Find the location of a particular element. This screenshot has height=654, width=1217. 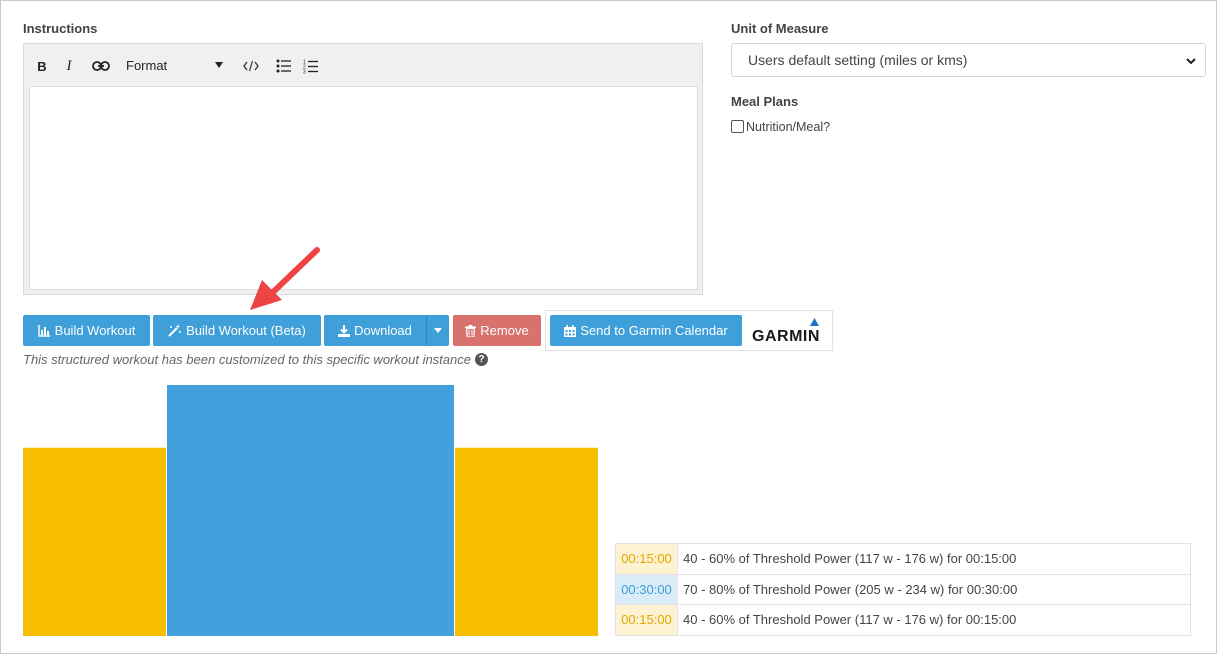

unit-of-measure-label: Unit of Measure is located at coordinates (780, 28).